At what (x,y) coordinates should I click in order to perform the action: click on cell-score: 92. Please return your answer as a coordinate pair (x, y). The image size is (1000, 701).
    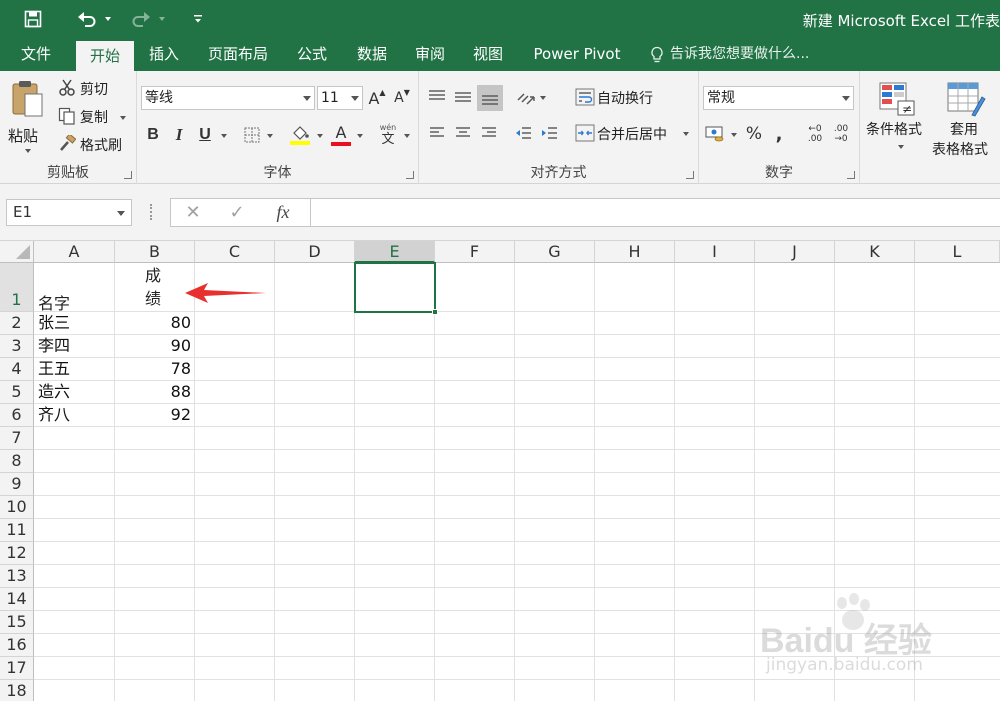
    Looking at the image, I should click on (155, 415).